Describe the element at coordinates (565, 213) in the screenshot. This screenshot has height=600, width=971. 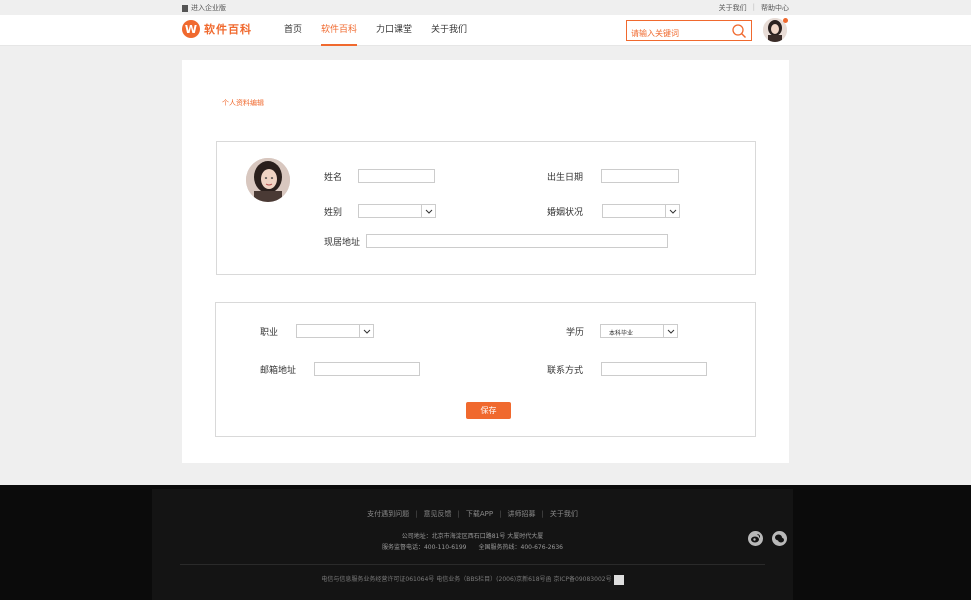
I see `marital-status-label: 婚姻状况` at that location.